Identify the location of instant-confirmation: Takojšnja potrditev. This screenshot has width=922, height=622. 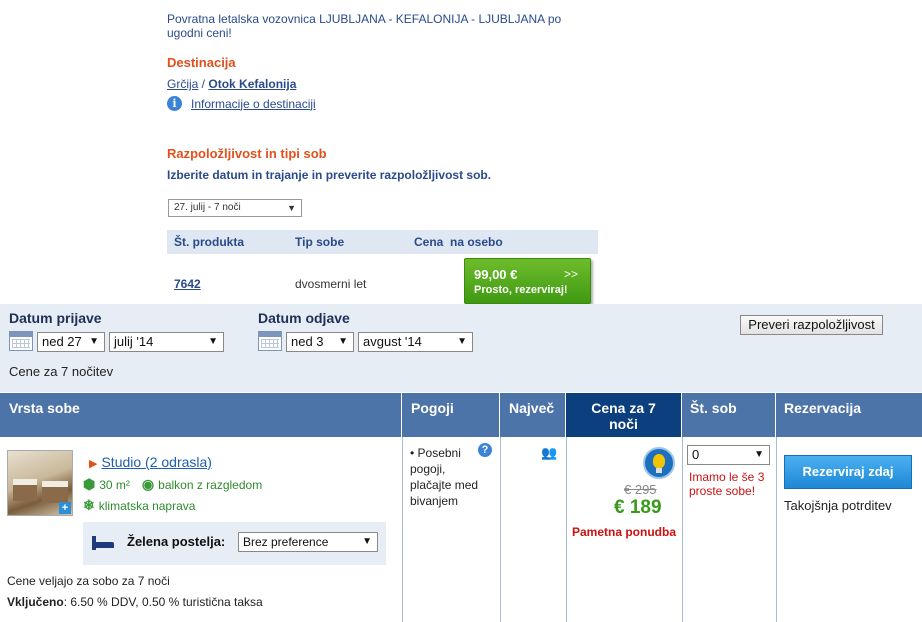
(838, 505).